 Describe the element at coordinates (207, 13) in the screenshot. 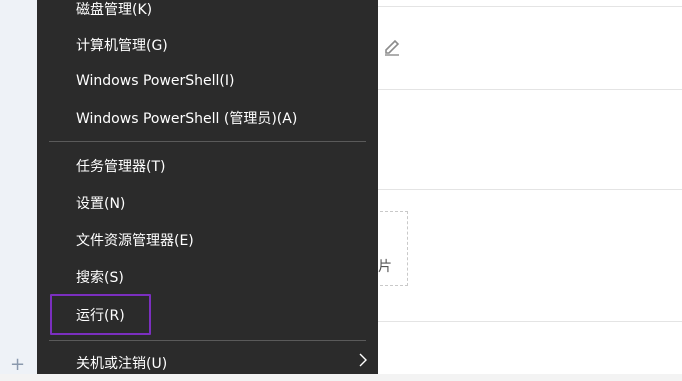

I see `menu-item-disk-management: 磁盘管理(K)` at that location.